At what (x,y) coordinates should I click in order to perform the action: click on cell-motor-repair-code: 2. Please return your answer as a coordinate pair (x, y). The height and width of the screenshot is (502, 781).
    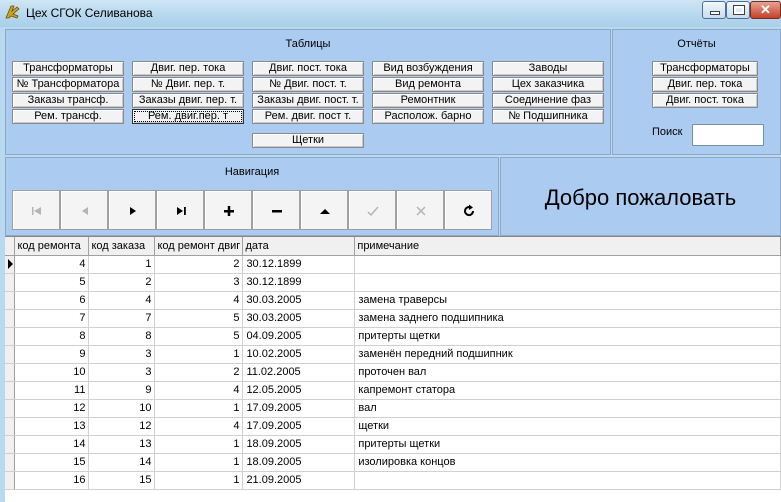
    Looking at the image, I should click on (199, 372).